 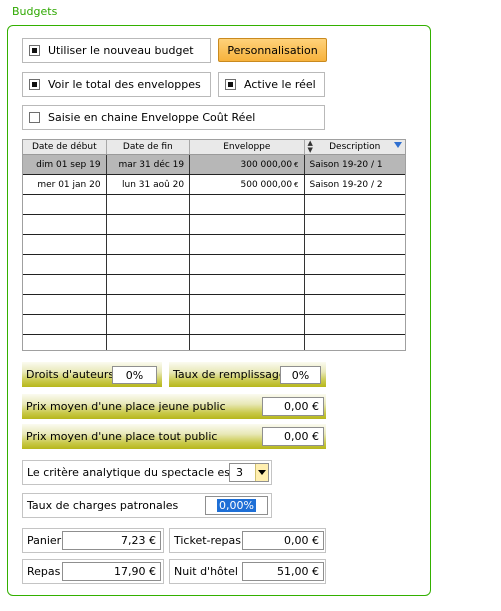 I want to click on column-header-envelope: Enveloppe, so click(x=247, y=147).